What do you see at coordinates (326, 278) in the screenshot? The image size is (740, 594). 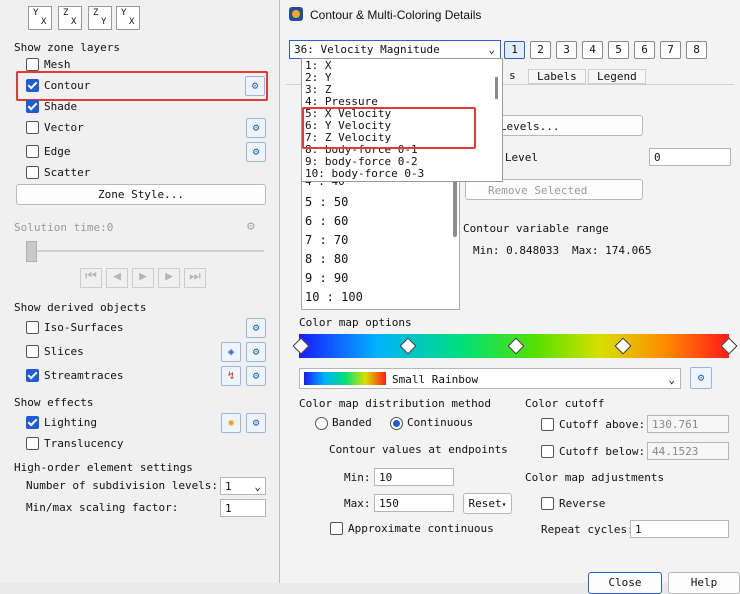 I see `level-item: 9 : 90` at bounding box center [326, 278].